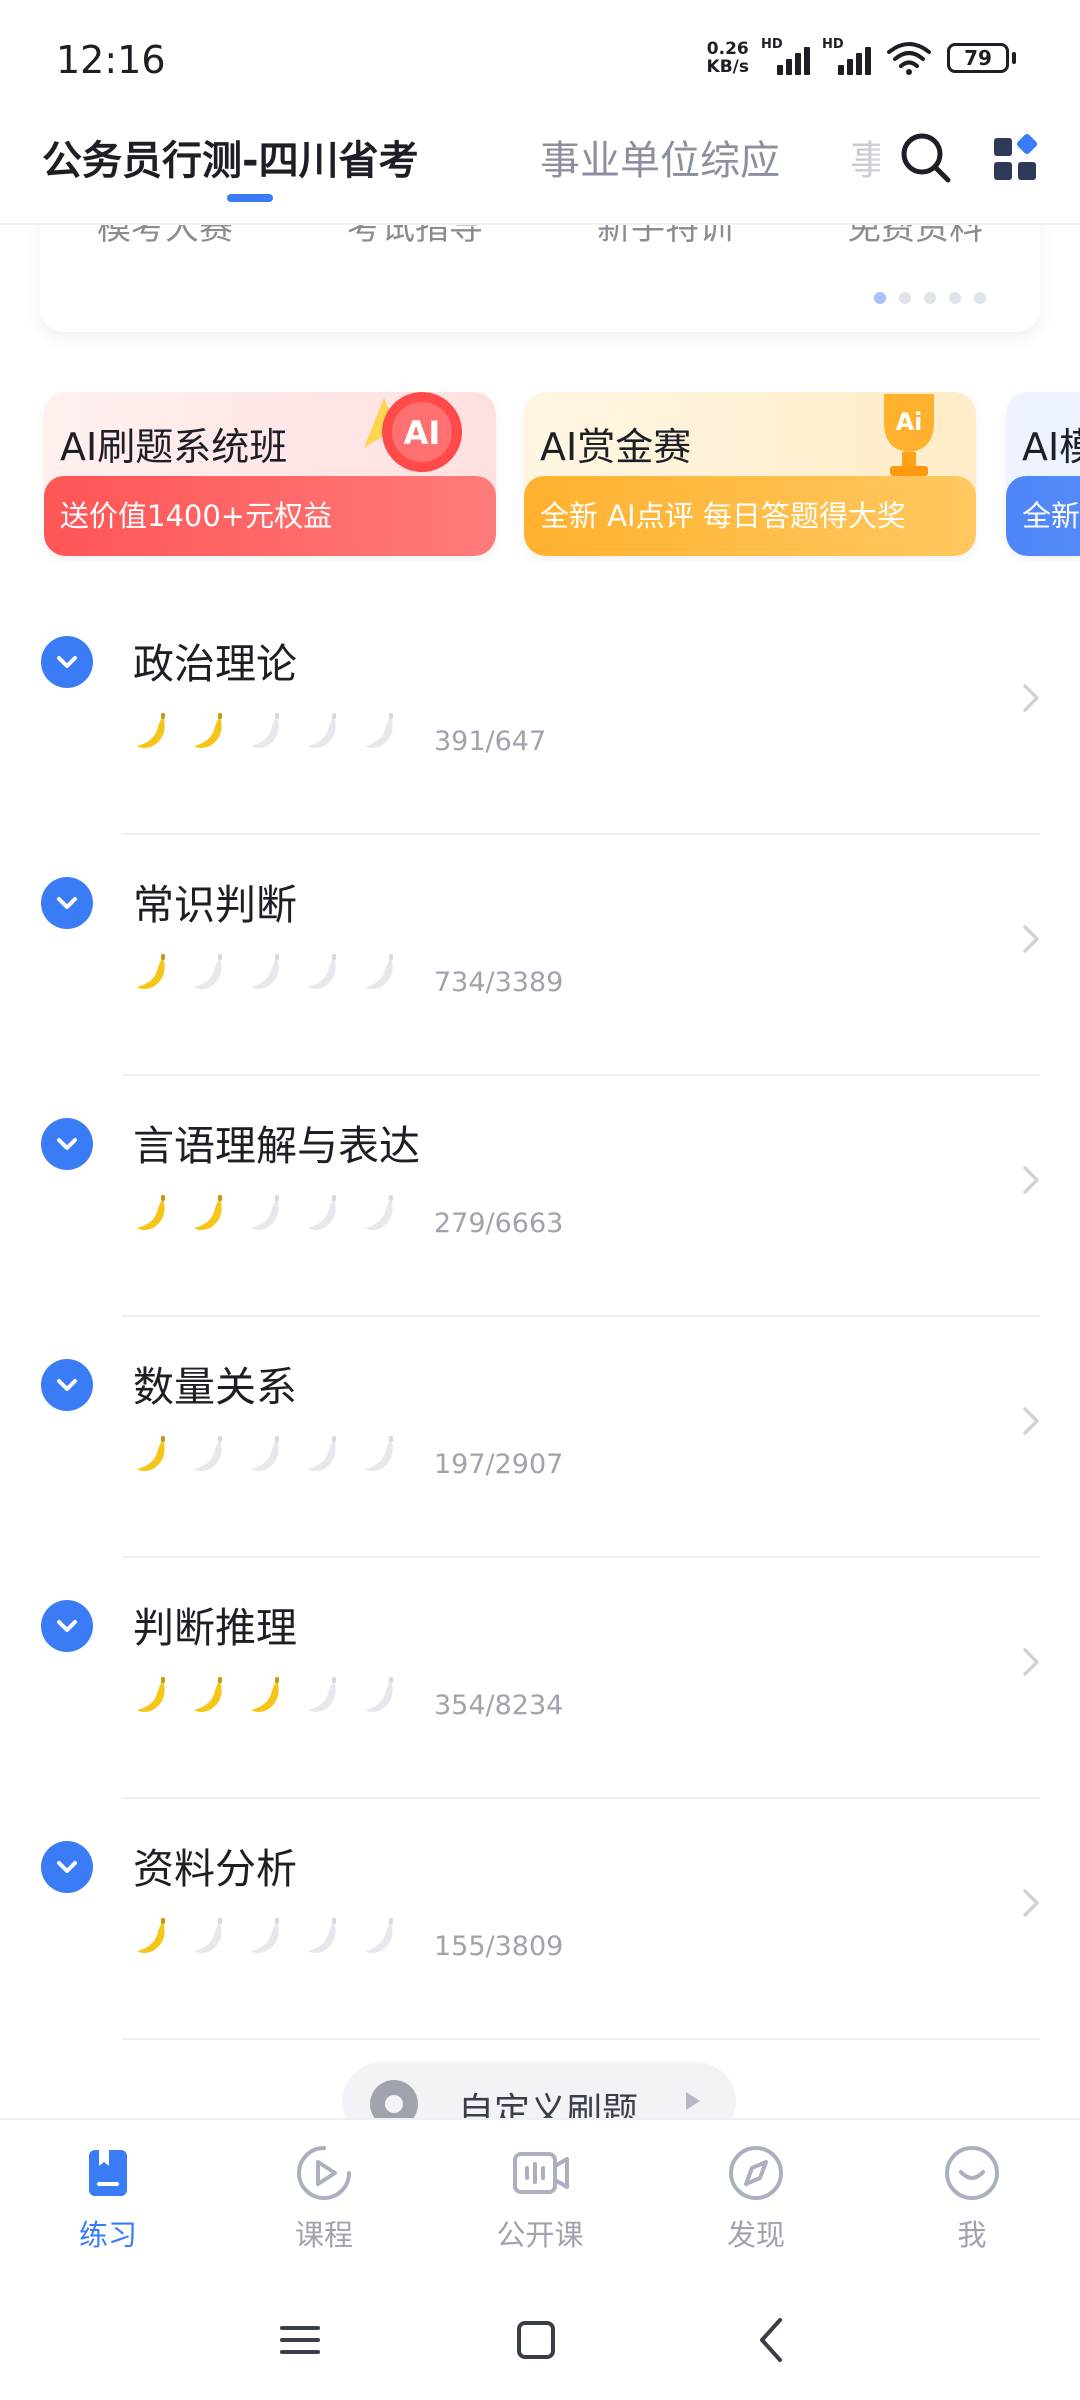 Image resolution: width=1080 pixels, height=2400 pixels. I want to click on promo-ai-bounty: AI赏金赛 Ai 全新 AI点评 每日答题得大奖, so click(750, 474).